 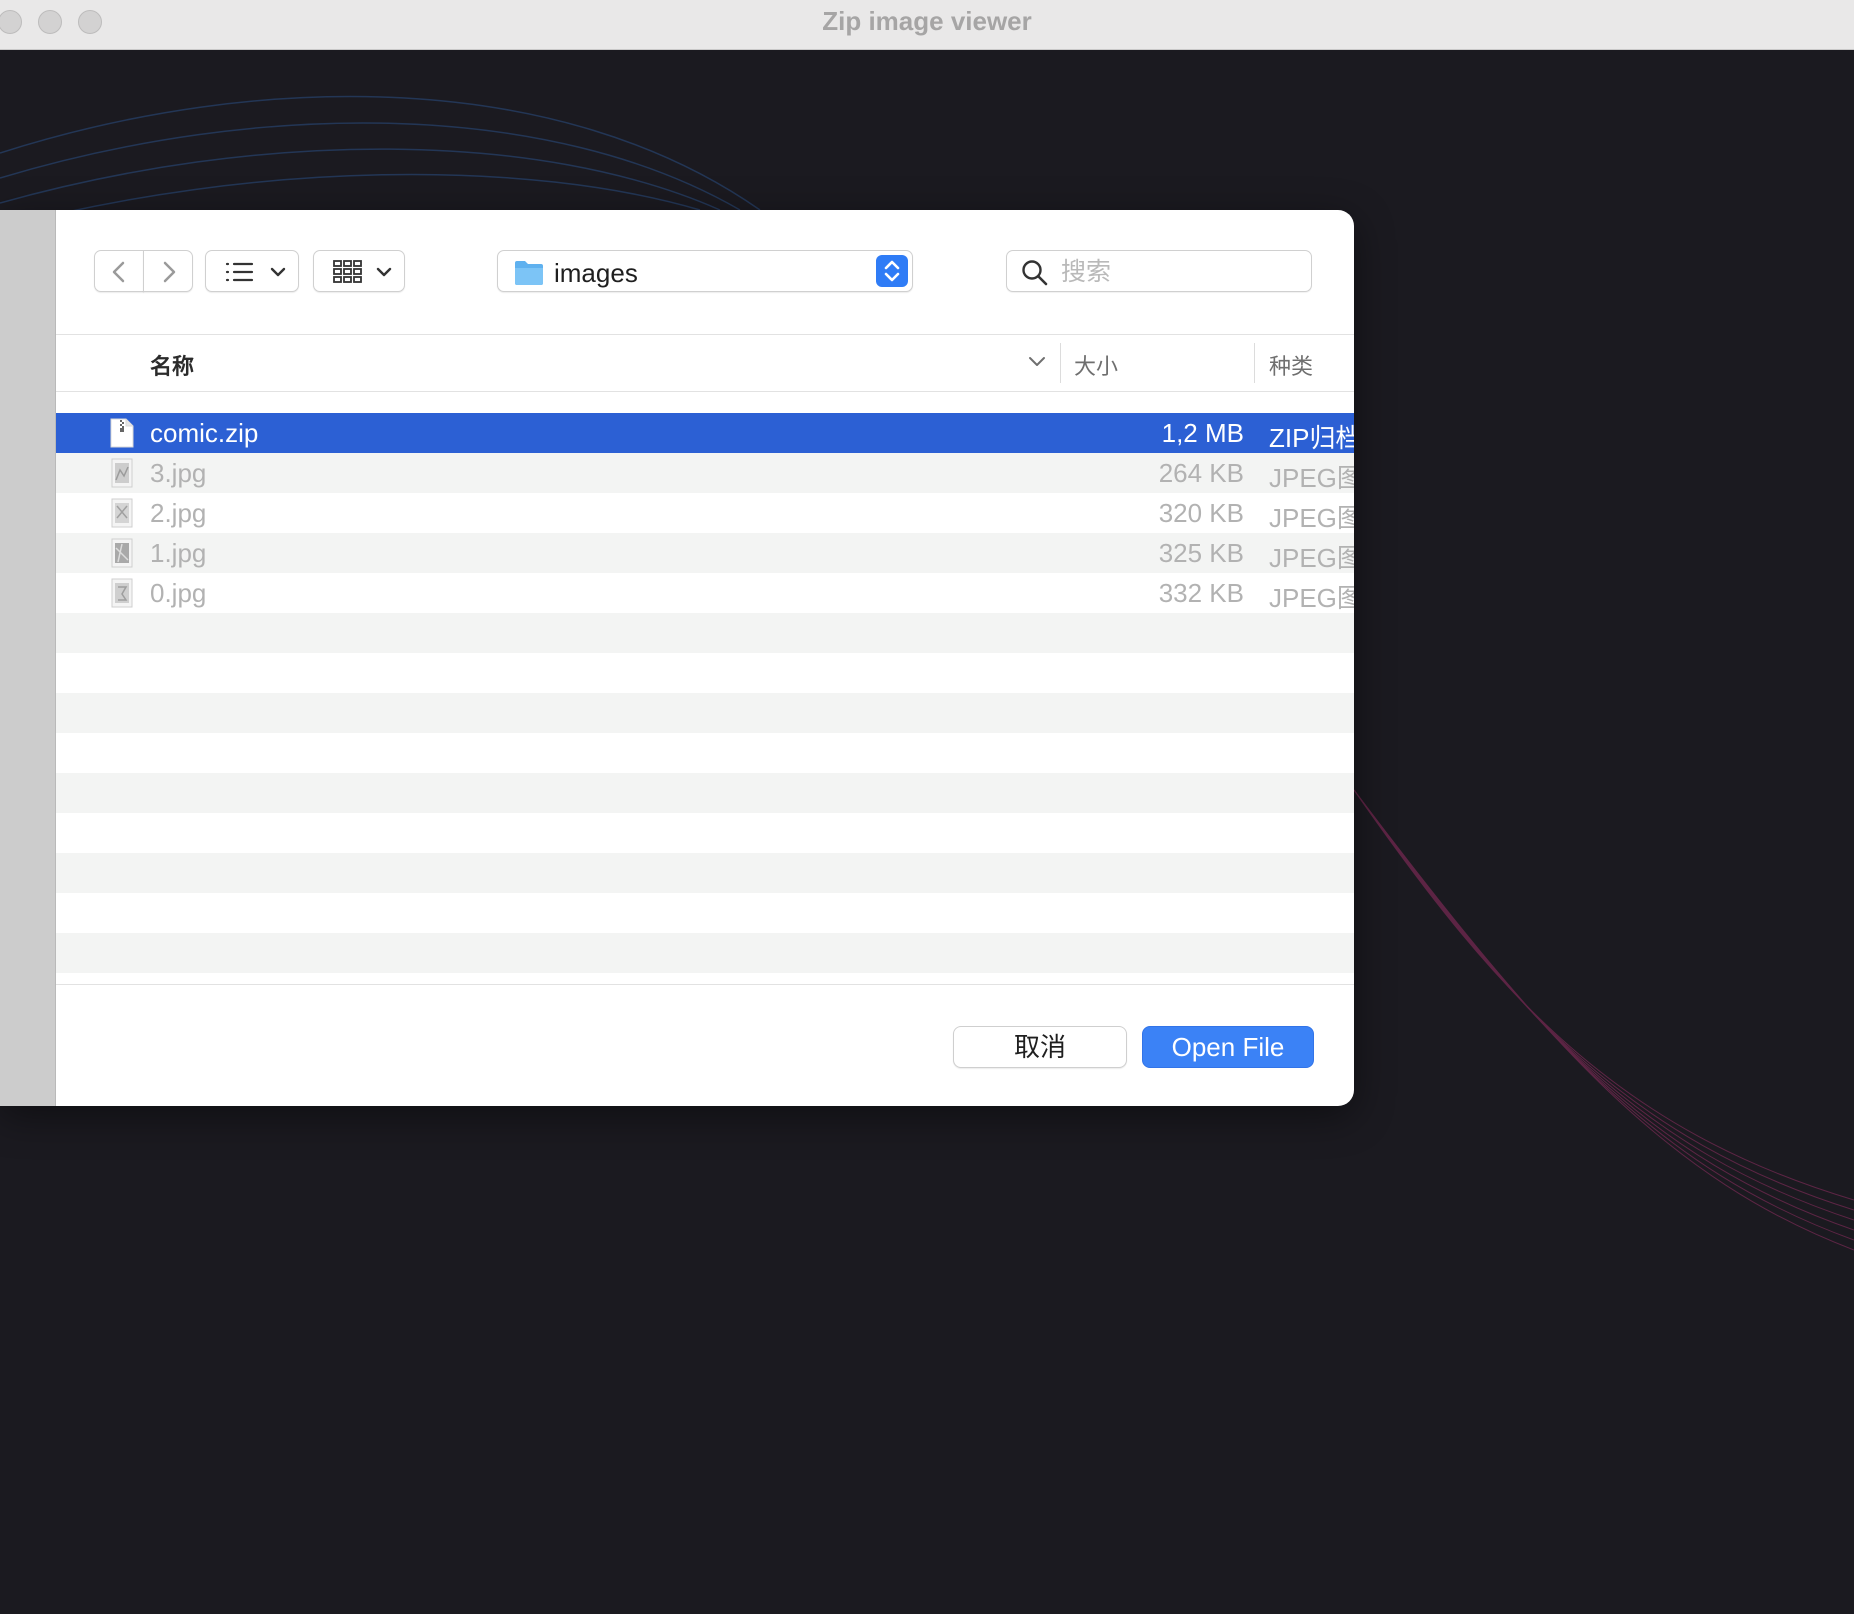 I want to click on search-input, so click(x=1181, y=272).